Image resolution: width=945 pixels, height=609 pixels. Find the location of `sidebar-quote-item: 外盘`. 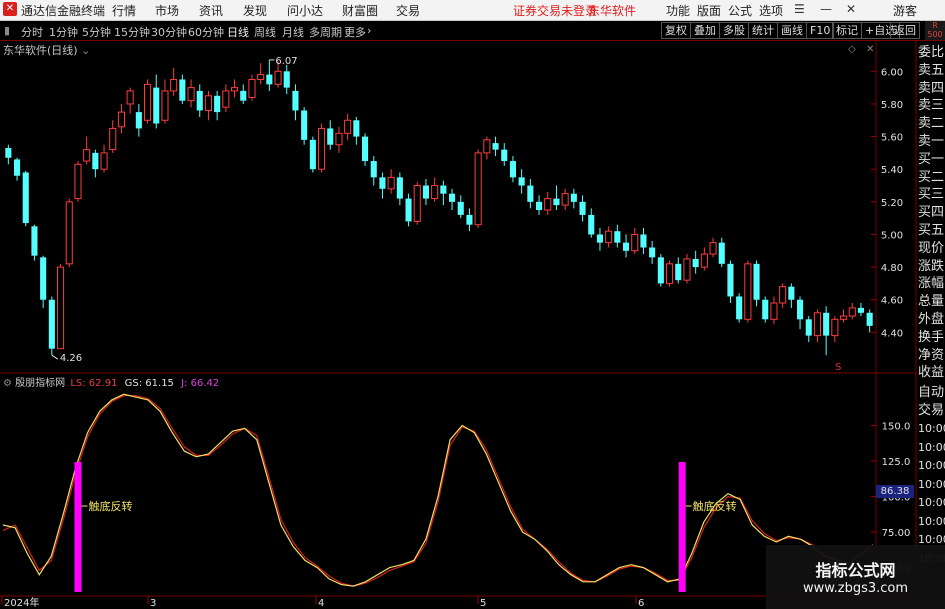

sidebar-quote-item: 外盘 is located at coordinates (931, 320).